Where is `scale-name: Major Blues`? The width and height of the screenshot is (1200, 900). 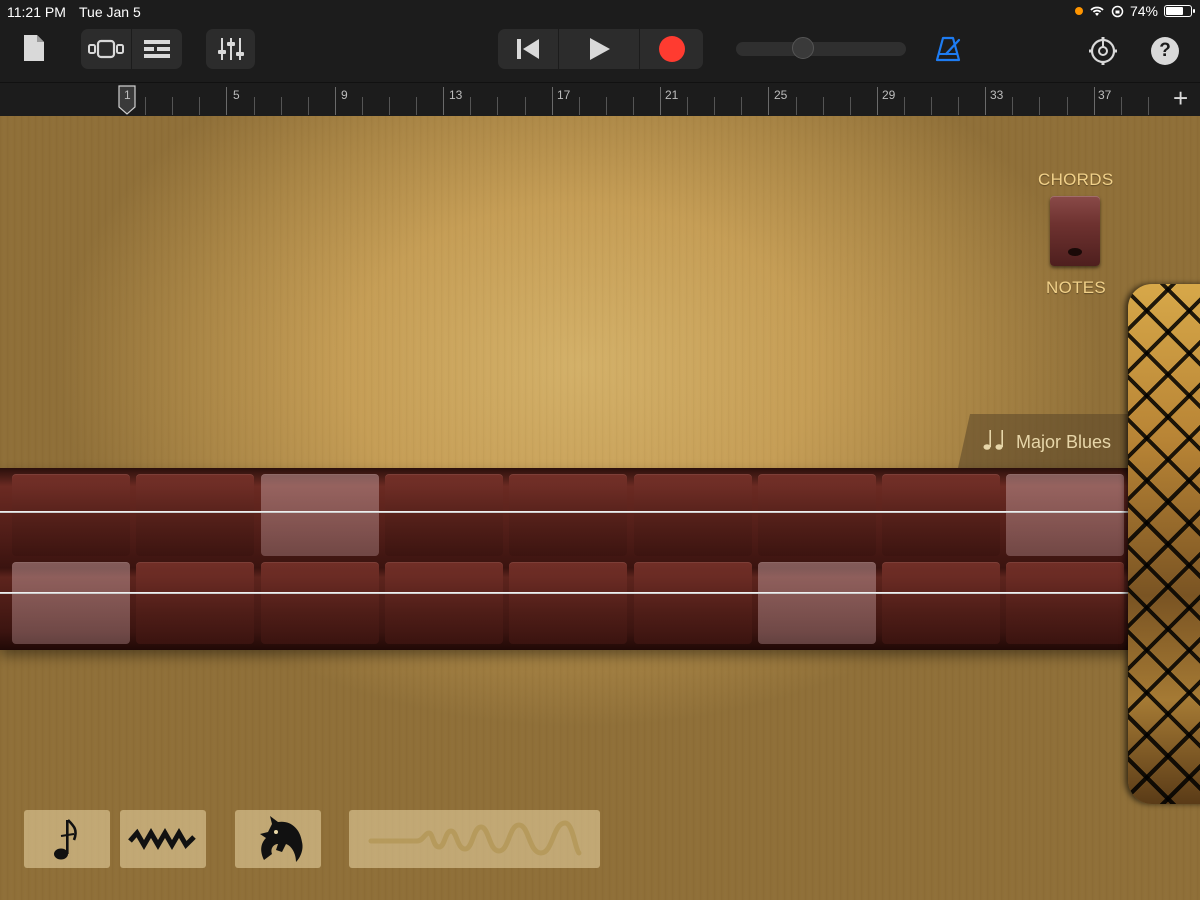 scale-name: Major Blues is located at coordinates (1064, 442).